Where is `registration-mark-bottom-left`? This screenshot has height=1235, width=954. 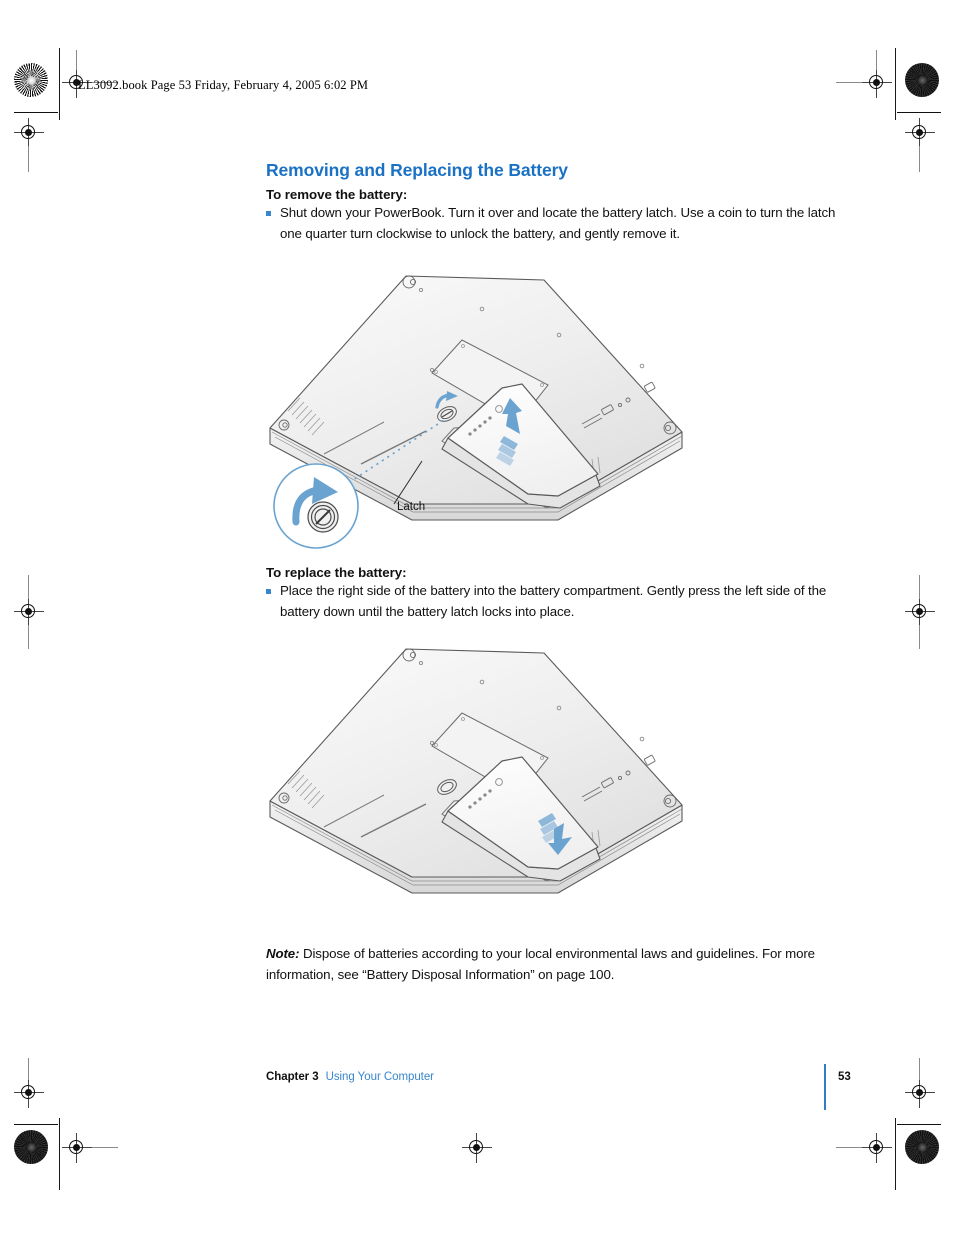 registration-mark-bottom-left is located at coordinates (77, 1148).